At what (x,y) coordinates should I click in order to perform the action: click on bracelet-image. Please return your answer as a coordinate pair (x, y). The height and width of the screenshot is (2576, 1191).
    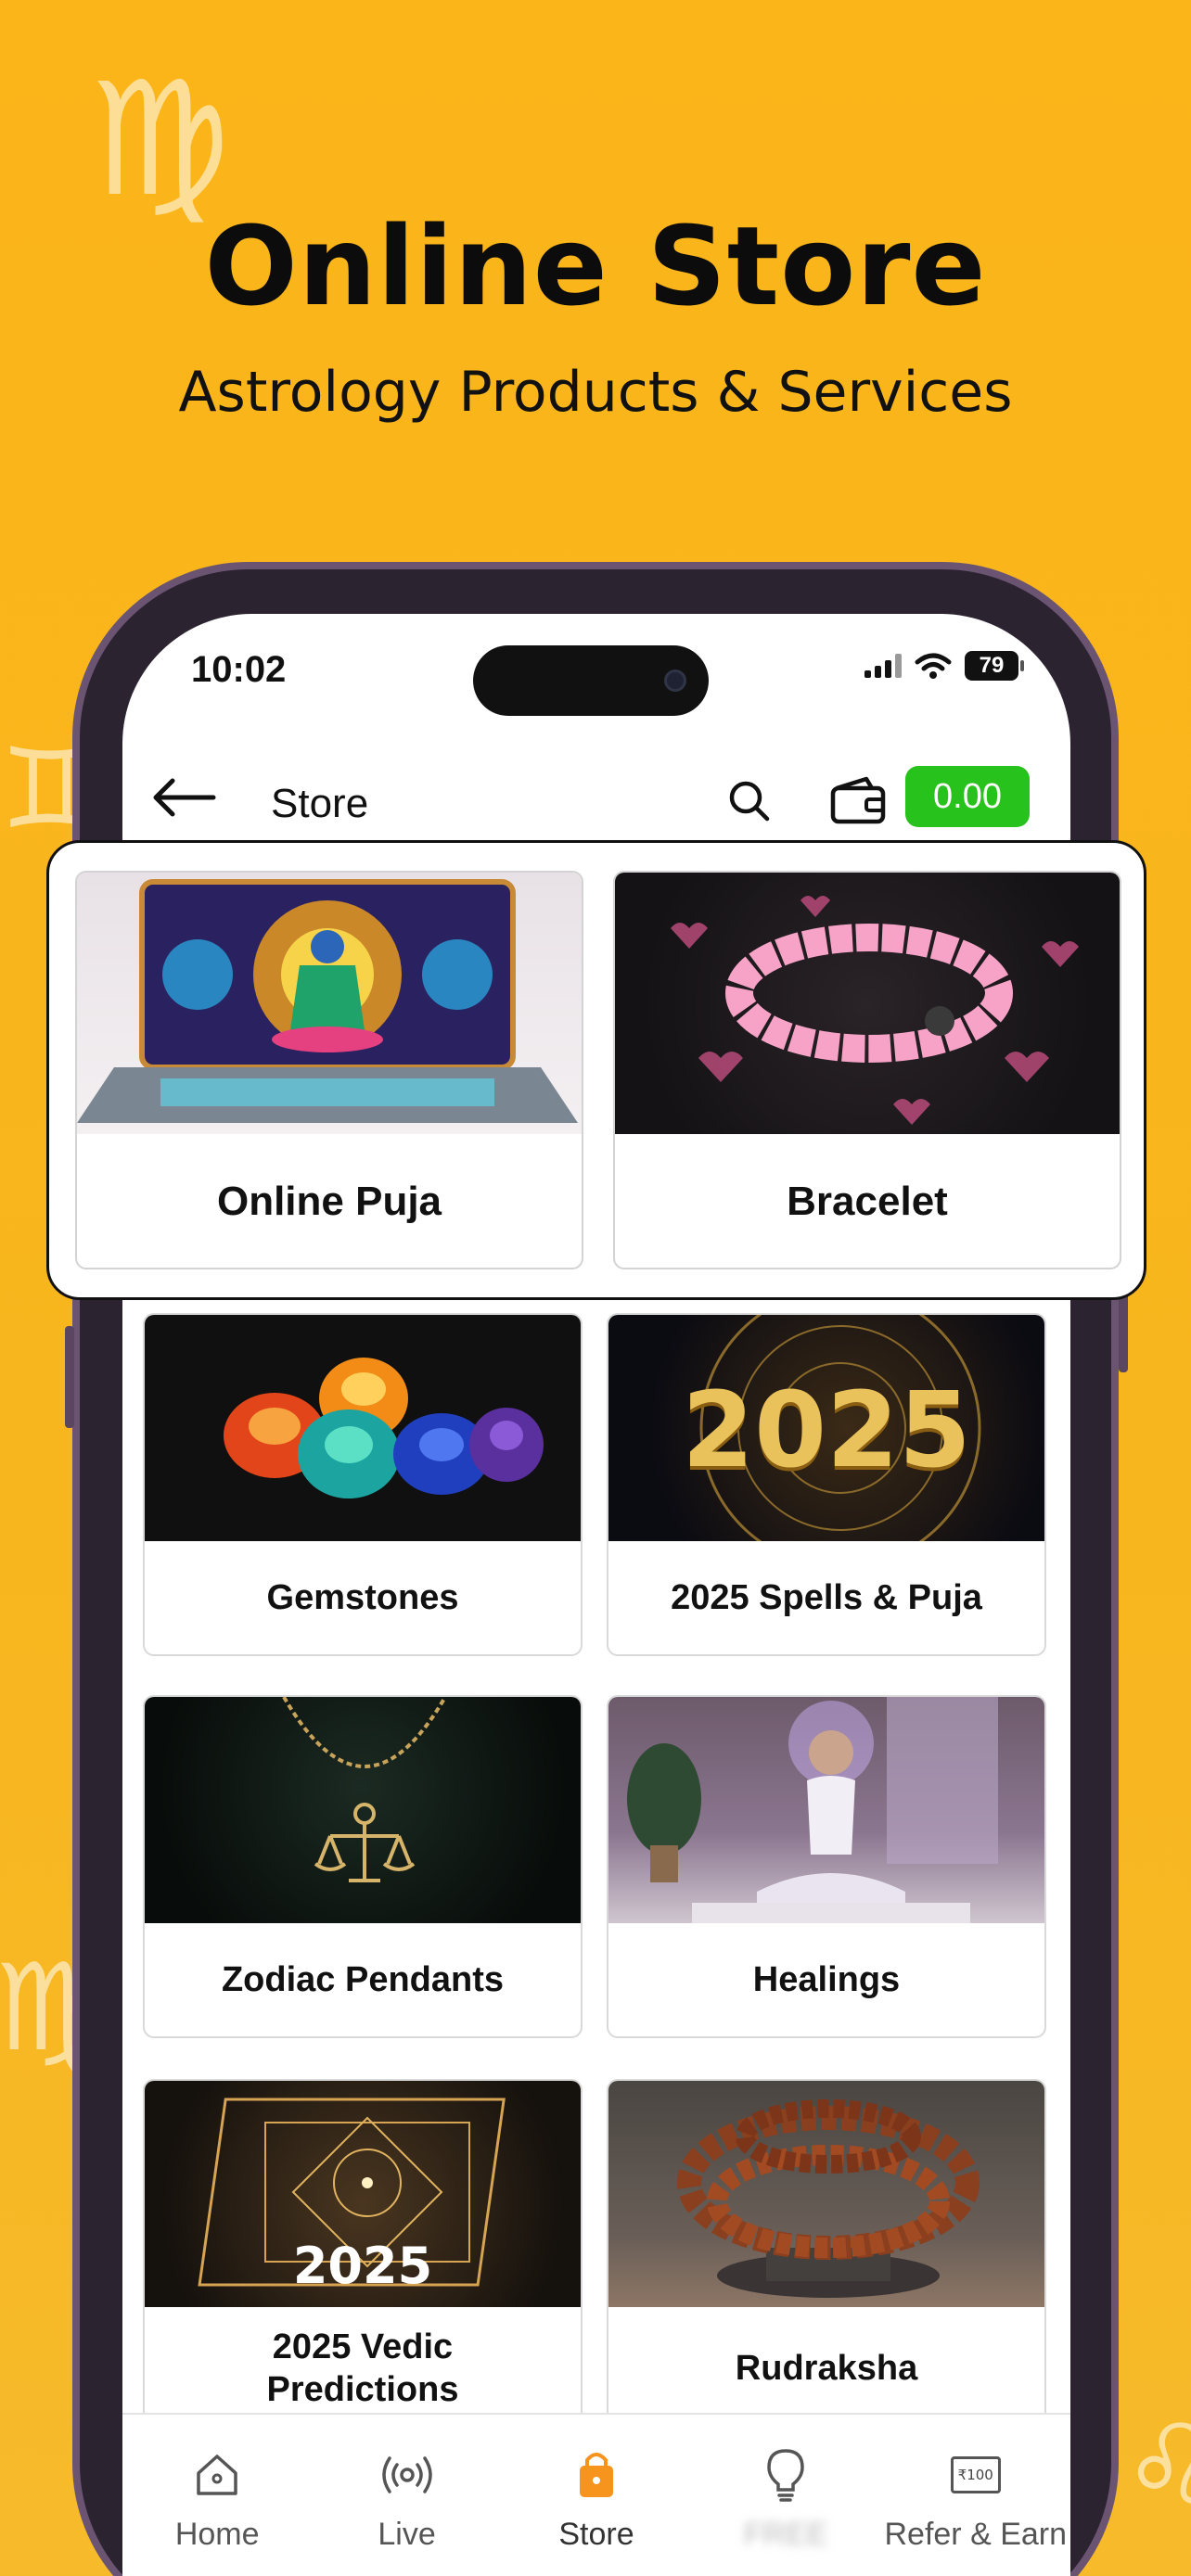
    Looking at the image, I should click on (868, 1004).